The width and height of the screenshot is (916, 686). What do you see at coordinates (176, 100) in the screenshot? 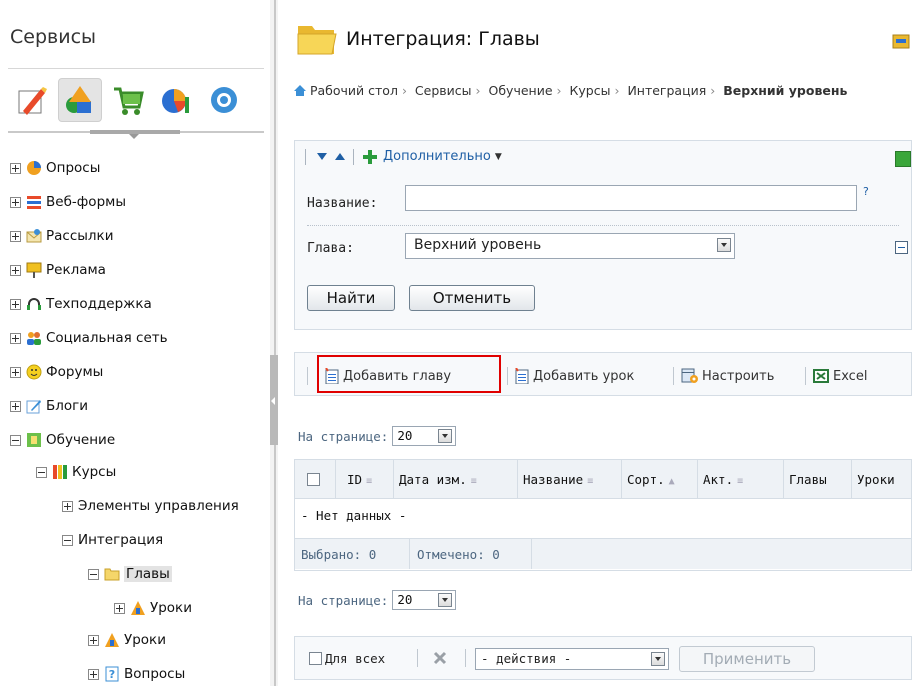
I see `analytics-service-icon` at bounding box center [176, 100].